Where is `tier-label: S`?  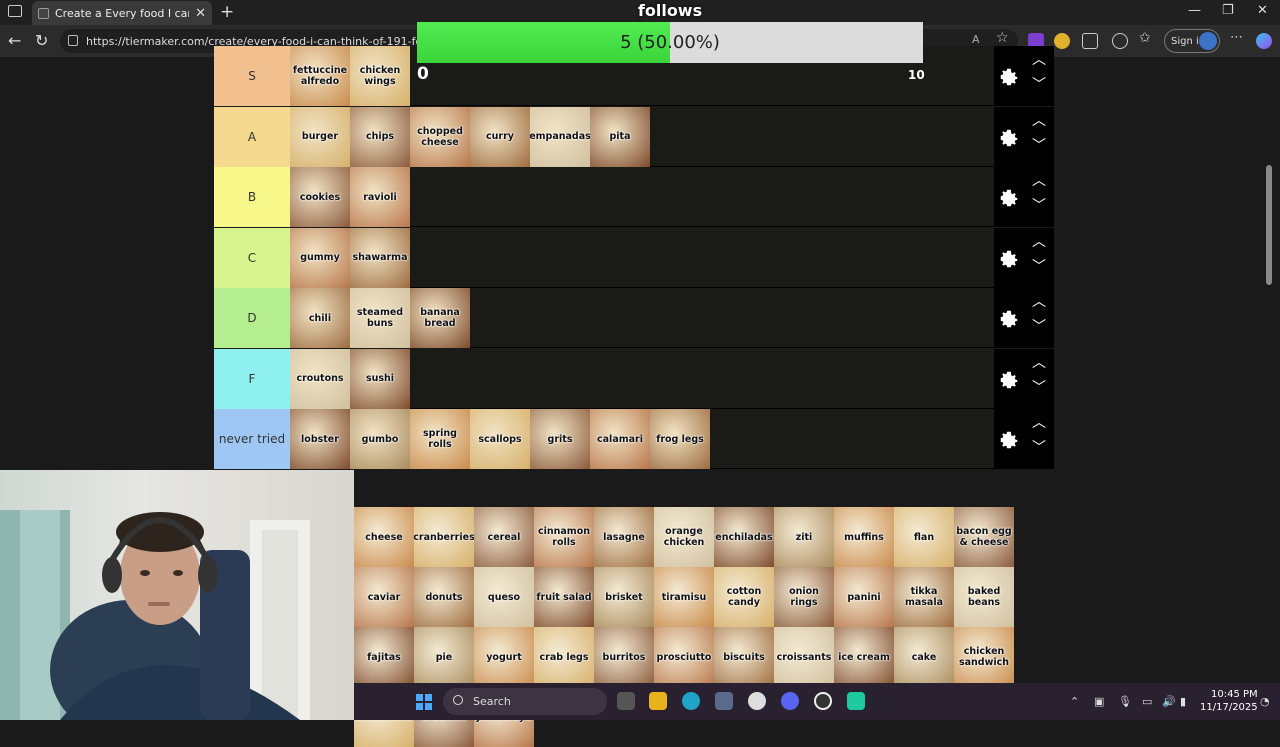 tier-label: S is located at coordinates (252, 76).